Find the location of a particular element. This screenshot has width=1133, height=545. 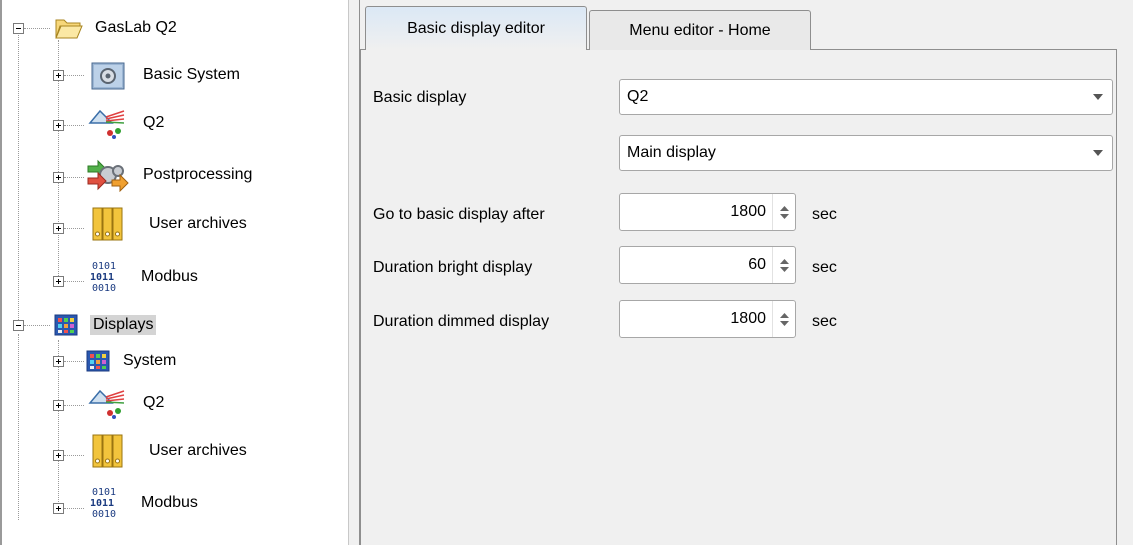

tab-label: Basic display editor is located at coordinates (476, 28).